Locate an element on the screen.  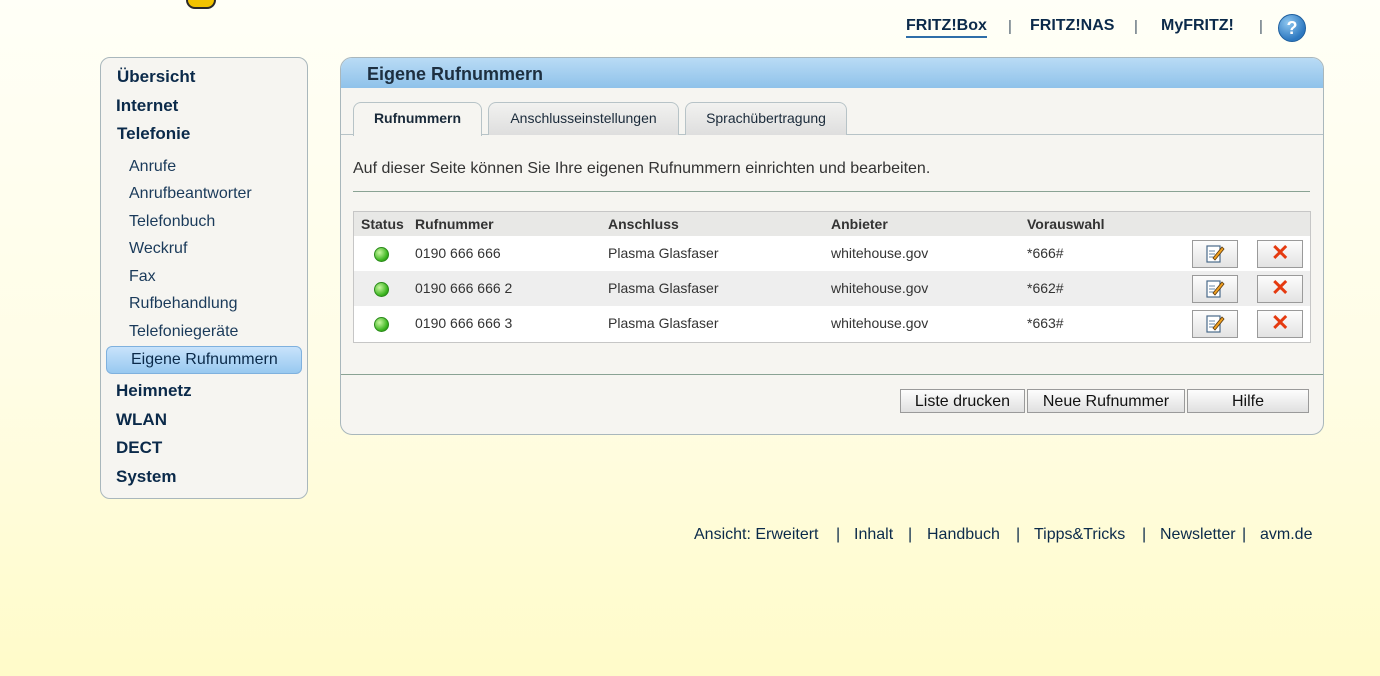
sidebar-item-telefonbuch: Telefonbuch is located at coordinates (172, 222).